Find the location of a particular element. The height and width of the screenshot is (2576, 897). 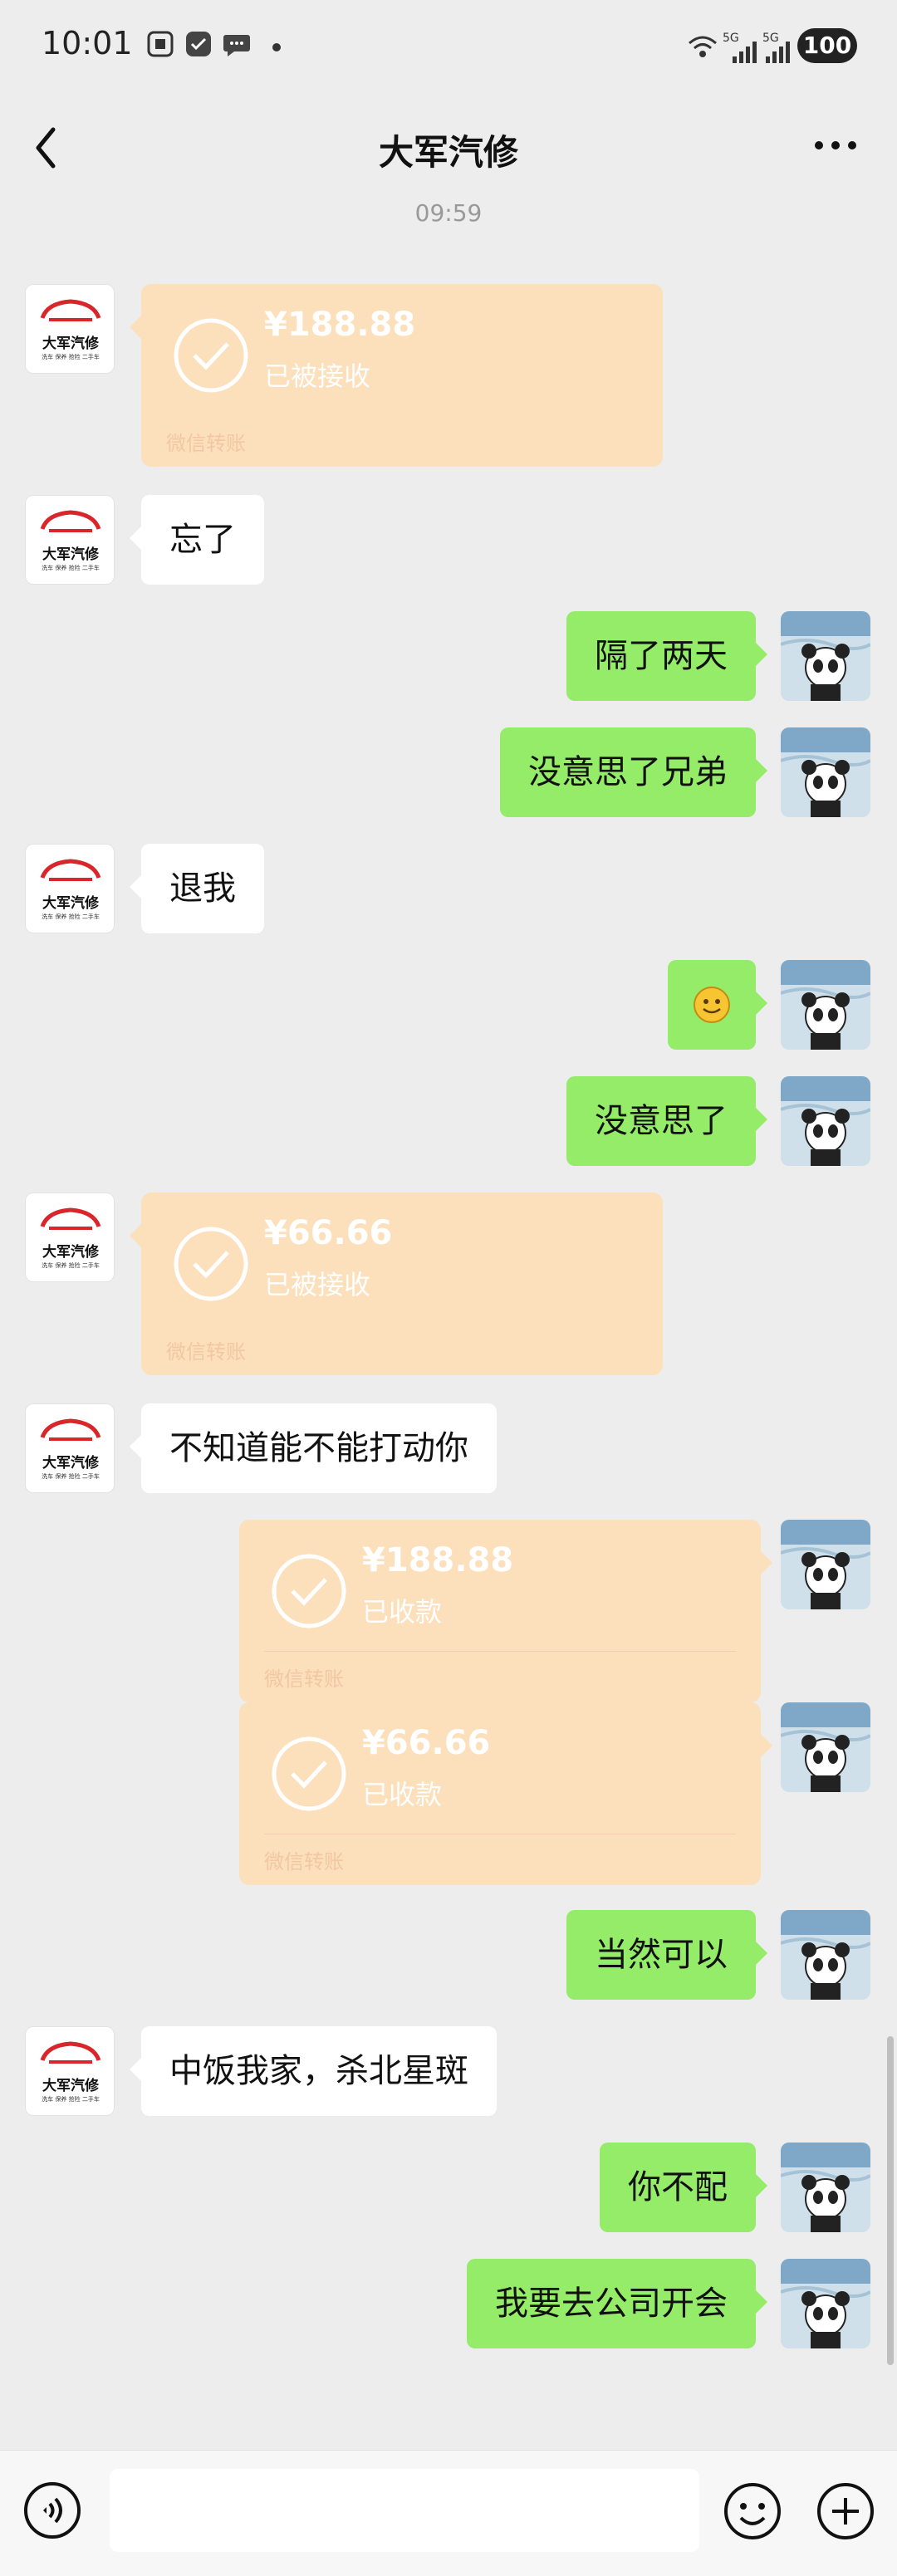

signal-icon is located at coordinates (745, 53).